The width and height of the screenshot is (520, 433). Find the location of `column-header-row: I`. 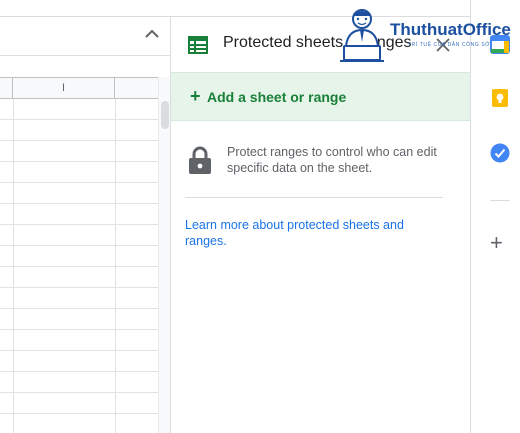

column-header-row: I is located at coordinates (79, 88).